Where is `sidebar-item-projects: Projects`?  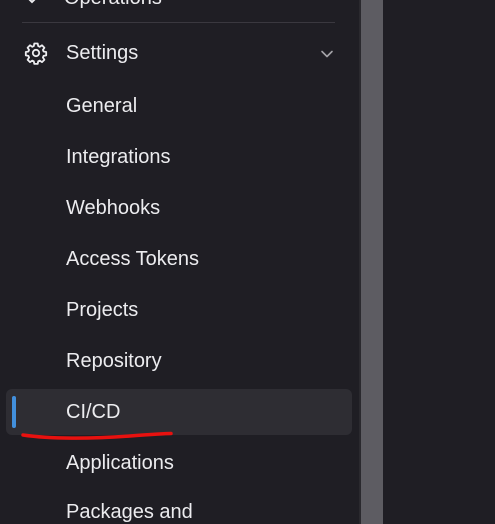
sidebar-item-projects: Projects is located at coordinates (179, 310).